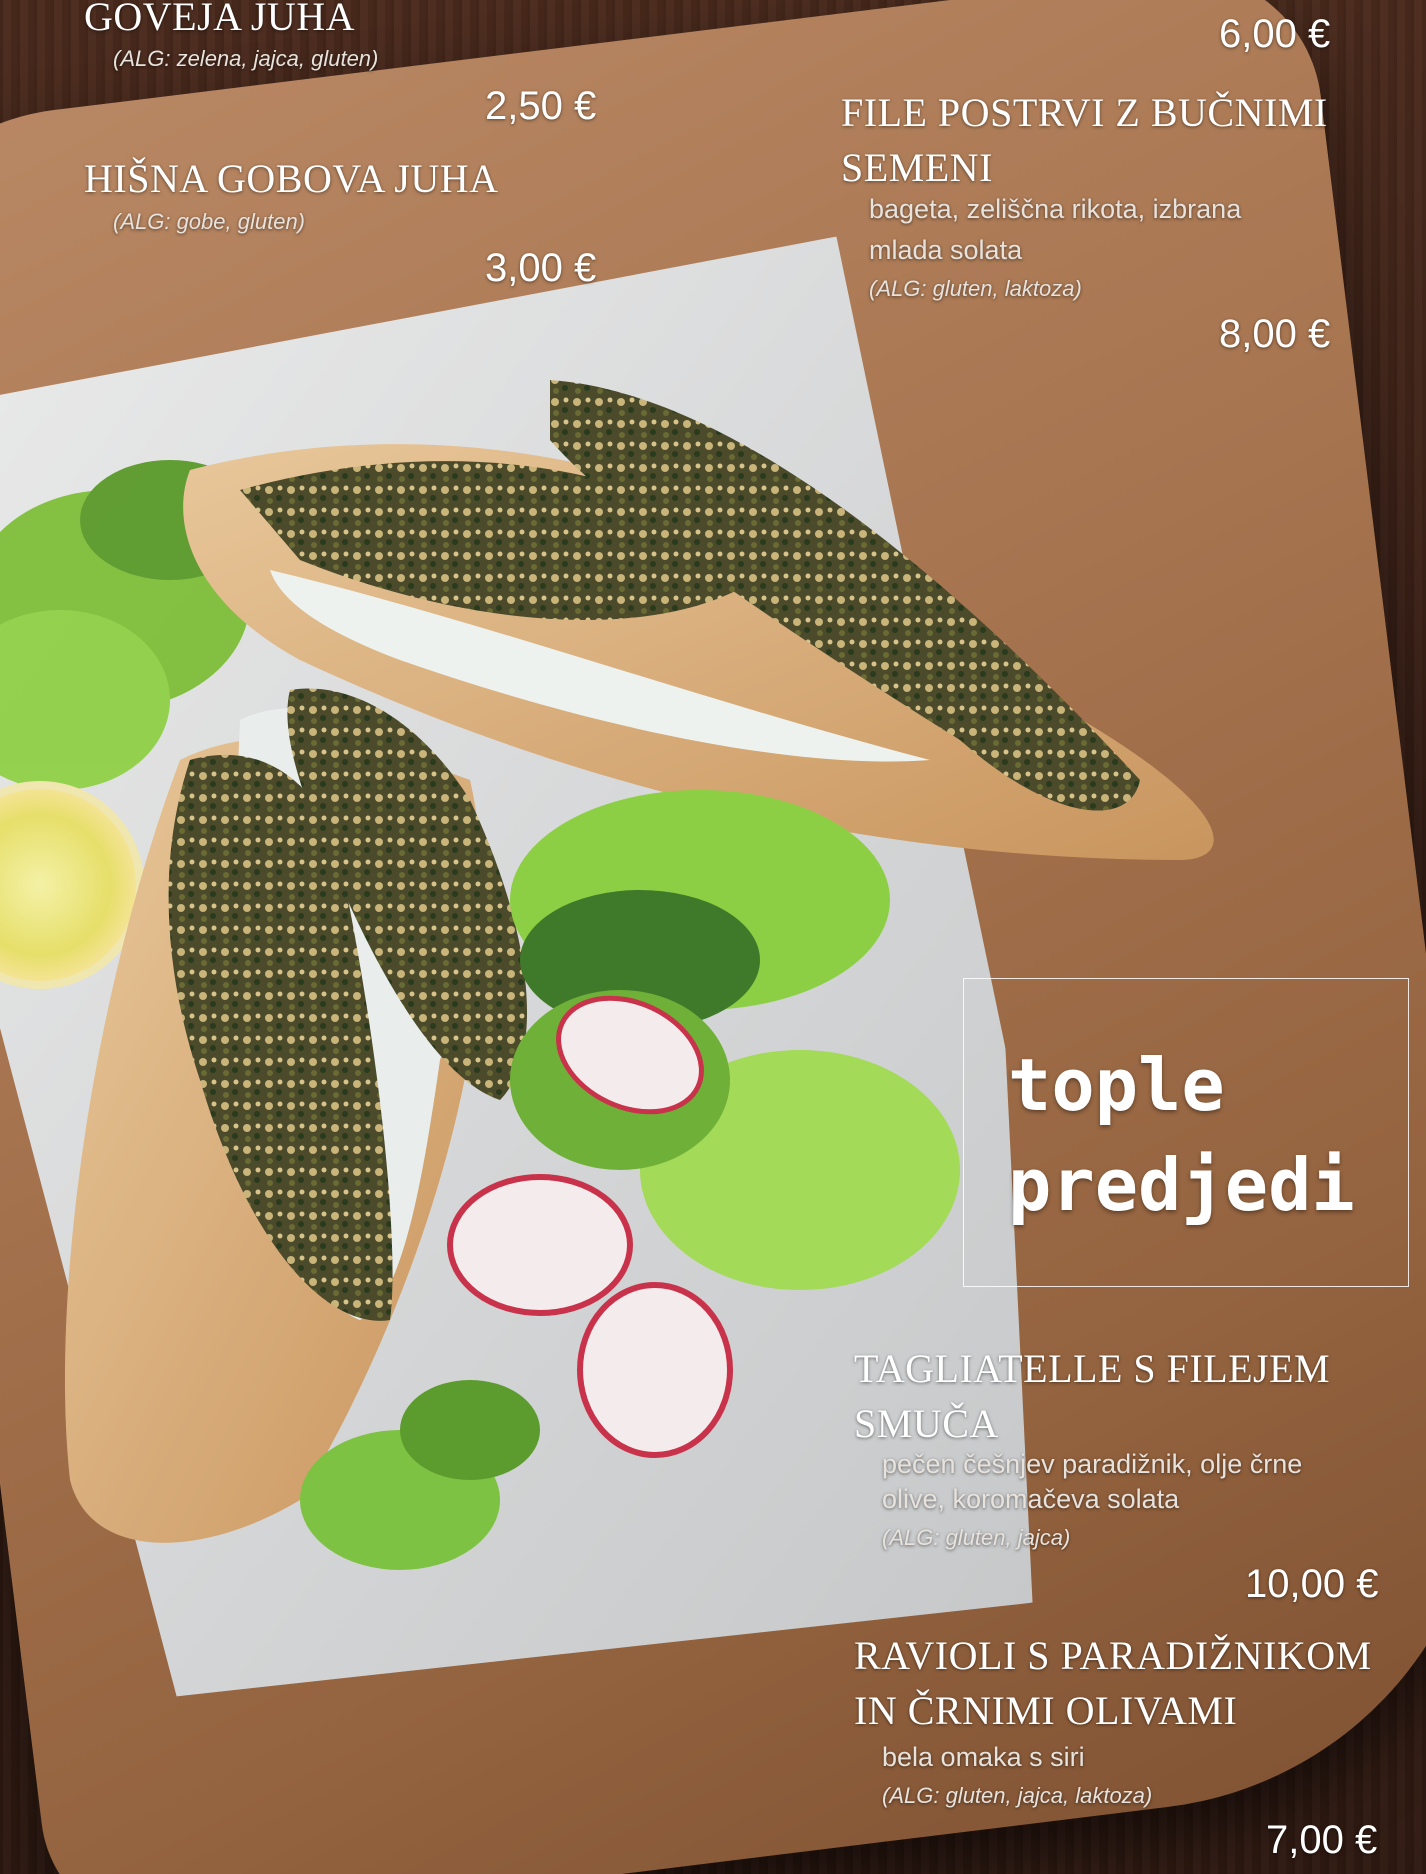 Image resolution: width=1426 pixels, height=1874 pixels. I want to click on soup-1-allergens: (ALG: zelena, jajca, gluten), so click(246, 58).